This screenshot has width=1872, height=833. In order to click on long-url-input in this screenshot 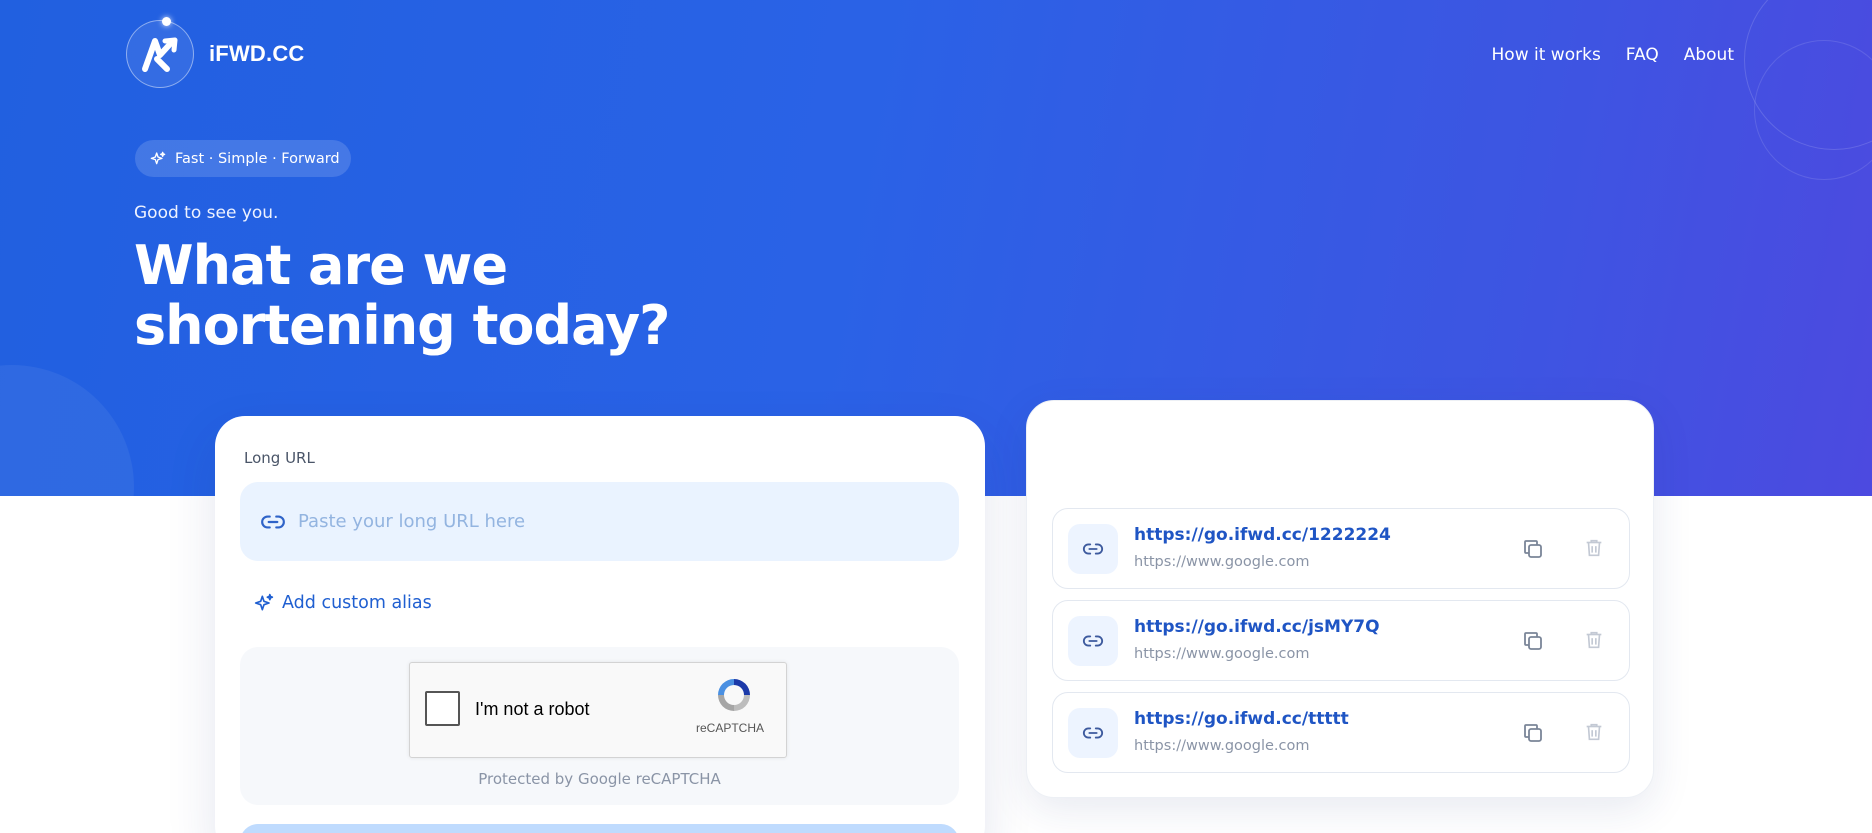, I will do `click(608, 521)`.